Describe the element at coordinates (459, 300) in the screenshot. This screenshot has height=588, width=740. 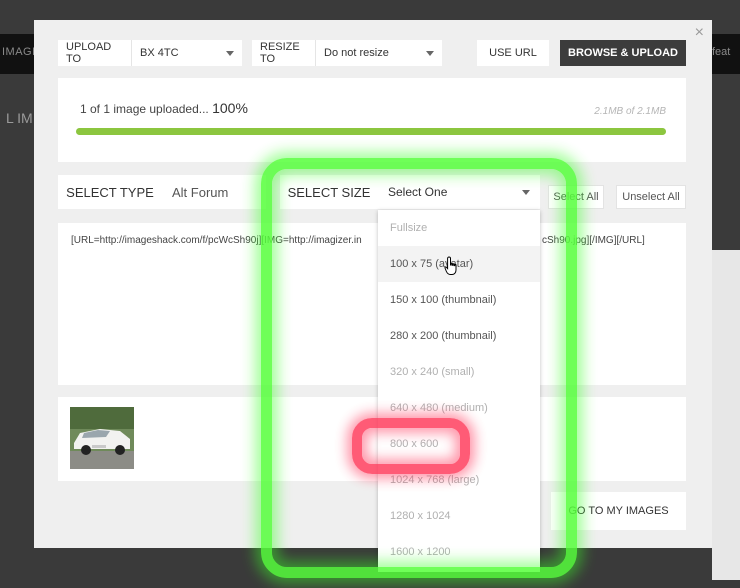
I see `size-option: 150 x 100 (thumbnail)` at that location.